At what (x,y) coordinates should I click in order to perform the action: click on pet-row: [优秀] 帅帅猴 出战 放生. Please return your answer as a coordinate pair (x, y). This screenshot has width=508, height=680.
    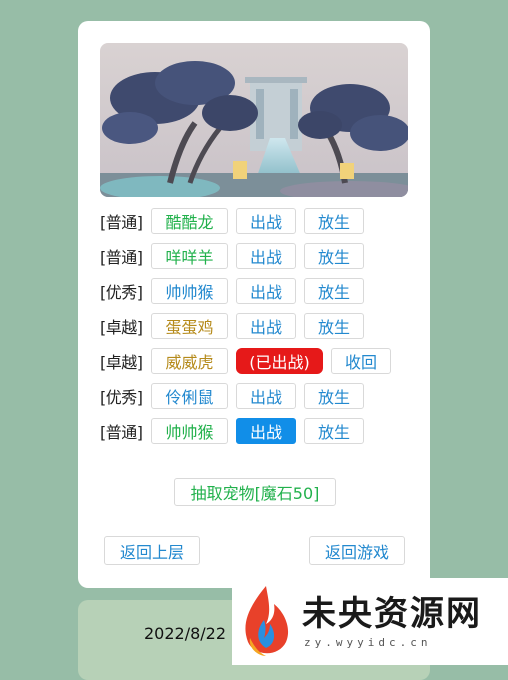
    Looking at the image, I should click on (236, 291).